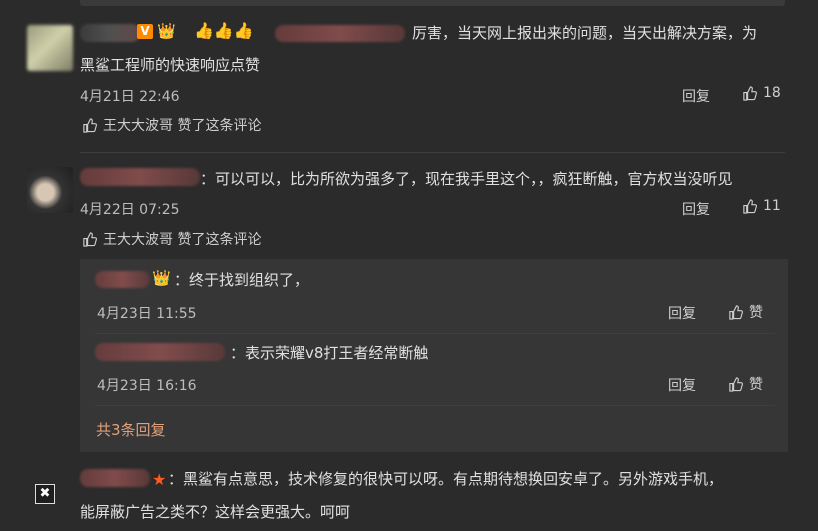 This screenshot has width=818, height=531. What do you see at coordinates (131, 429) in the screenshot?
I see `more-replies-link: 共3条回复` at bounding box center [131, 429].